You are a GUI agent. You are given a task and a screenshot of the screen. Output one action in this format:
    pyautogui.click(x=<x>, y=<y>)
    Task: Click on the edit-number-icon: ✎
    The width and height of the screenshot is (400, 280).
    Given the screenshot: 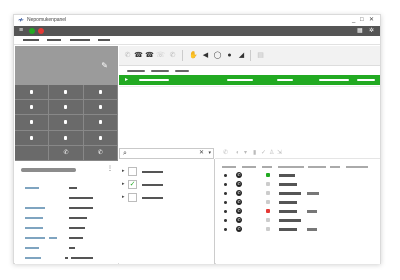 What is the action you would take?
    pyautogui.click(x=104, y=65)
    